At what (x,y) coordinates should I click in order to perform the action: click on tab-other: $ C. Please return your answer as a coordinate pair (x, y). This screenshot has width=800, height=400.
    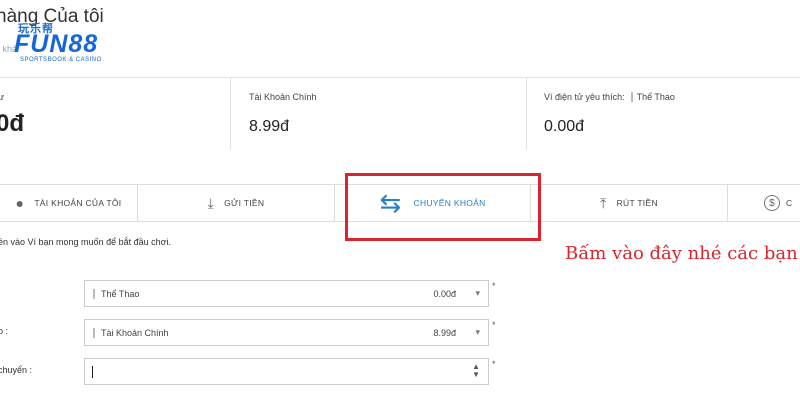
    Looking at the image, I should click on (764, 203).